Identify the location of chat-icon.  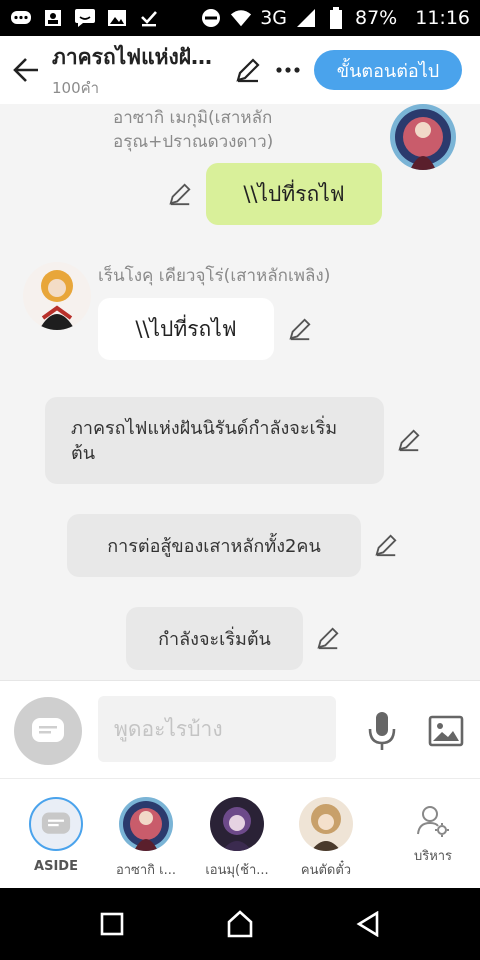
(85, 18).